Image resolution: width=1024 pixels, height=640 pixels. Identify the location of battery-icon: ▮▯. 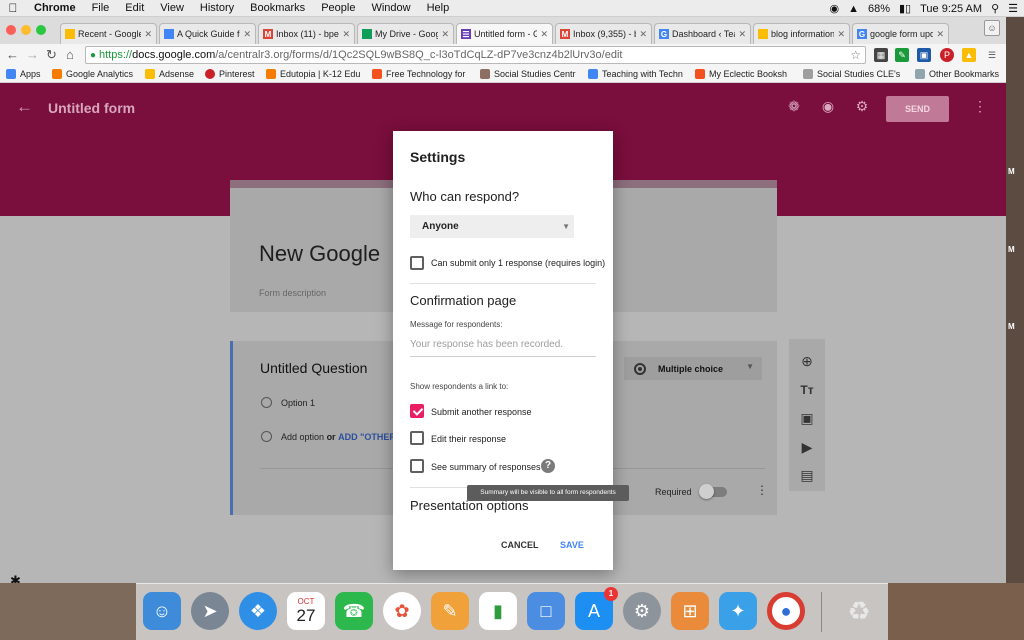
(905, 8).